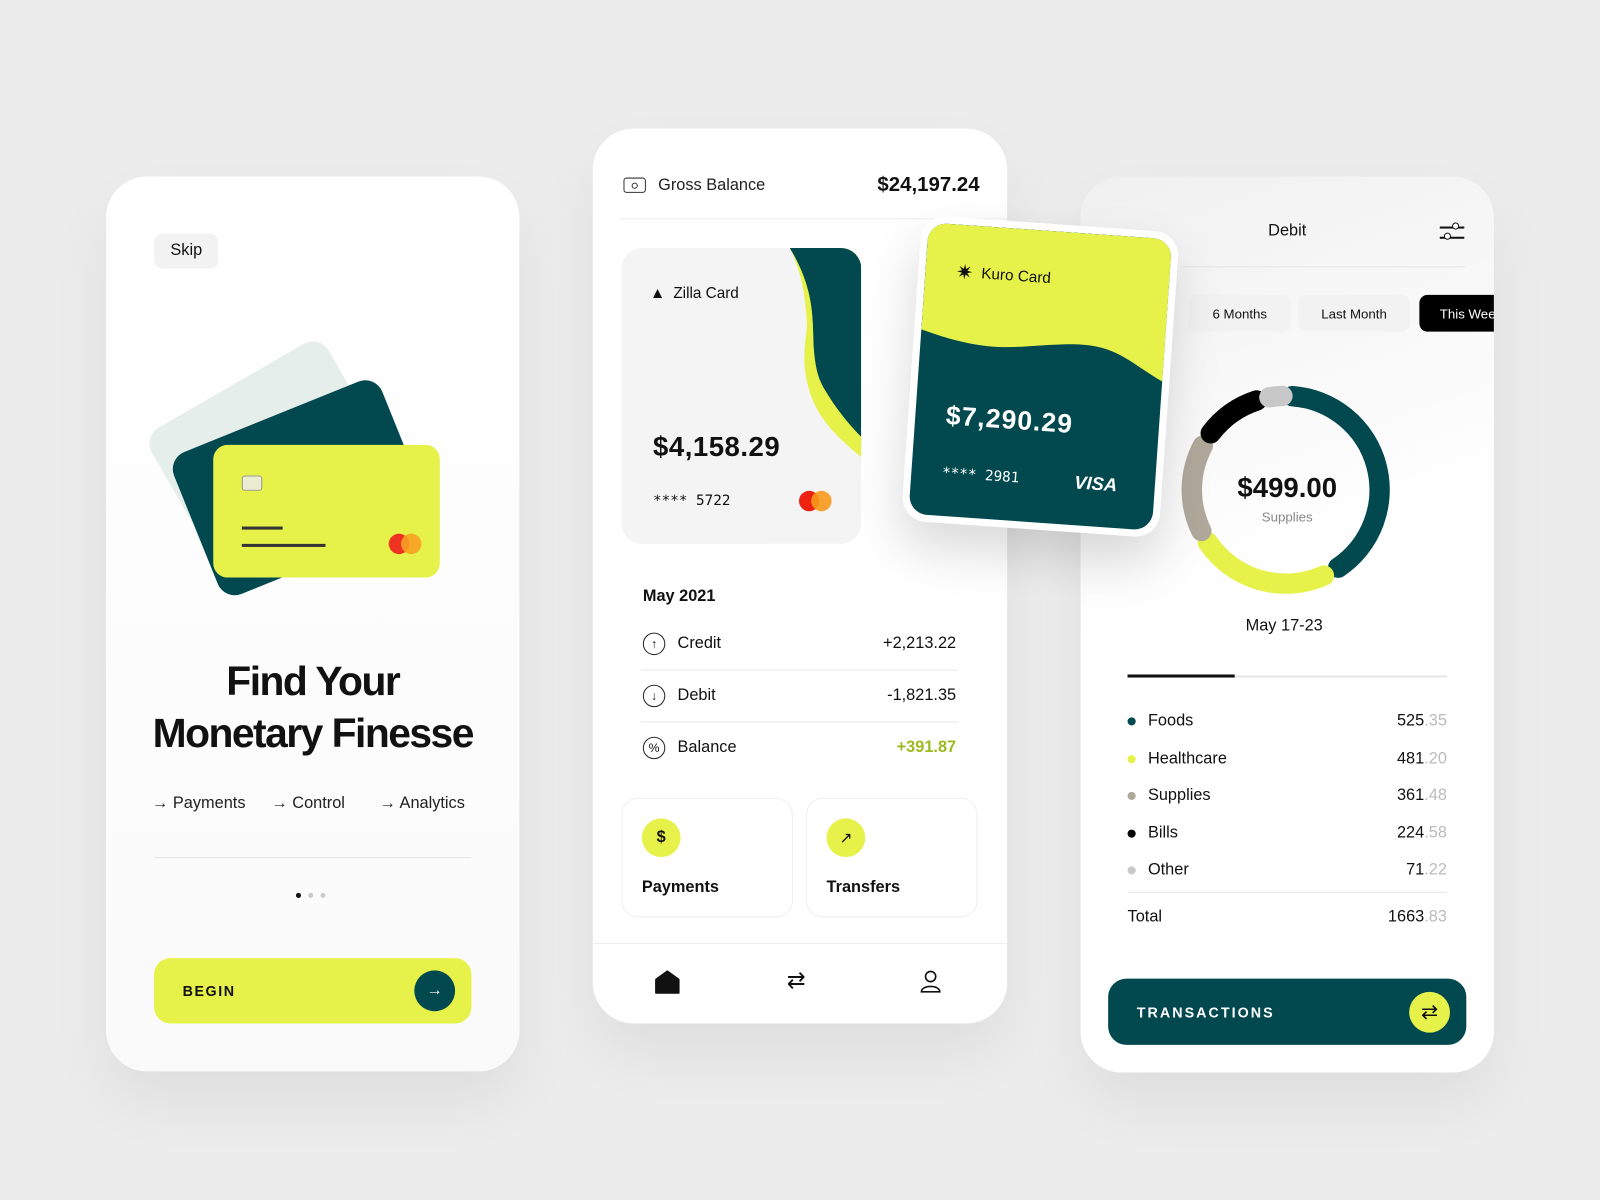 Image resolution: width=1600 pixels, height=1200 pixels. Describe the element at coordinates (1187, 758) in the screenshot. I see `category-name: Healthcare` at that location.